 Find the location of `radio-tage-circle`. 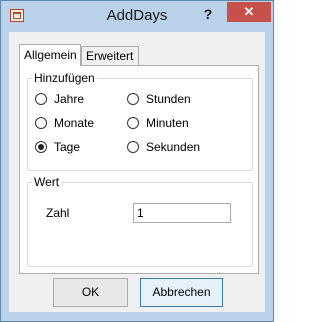

radio-tage-circle is located at coordinates (41, 147).